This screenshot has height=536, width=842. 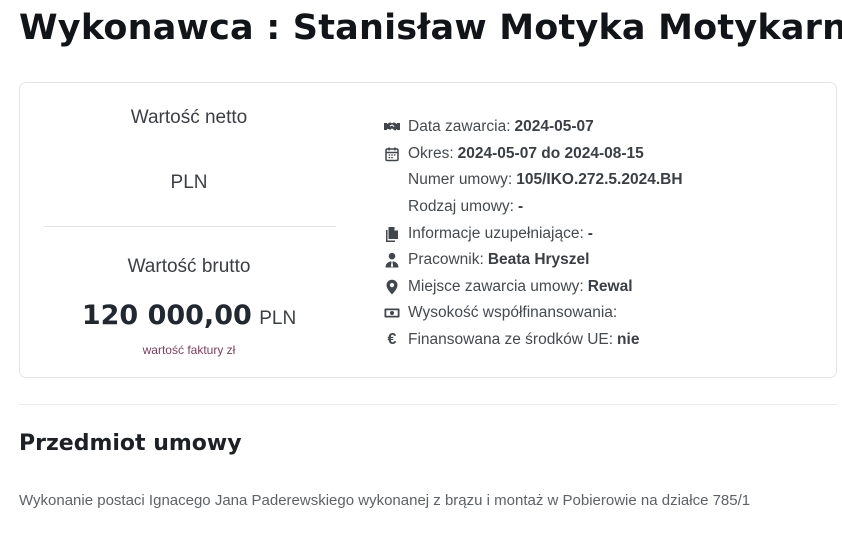 What do you see at coordinates (513, 313) in the screenshot?
I see `detail-label: Wysokość współfinansowania:` at bounding box center [513, 313].